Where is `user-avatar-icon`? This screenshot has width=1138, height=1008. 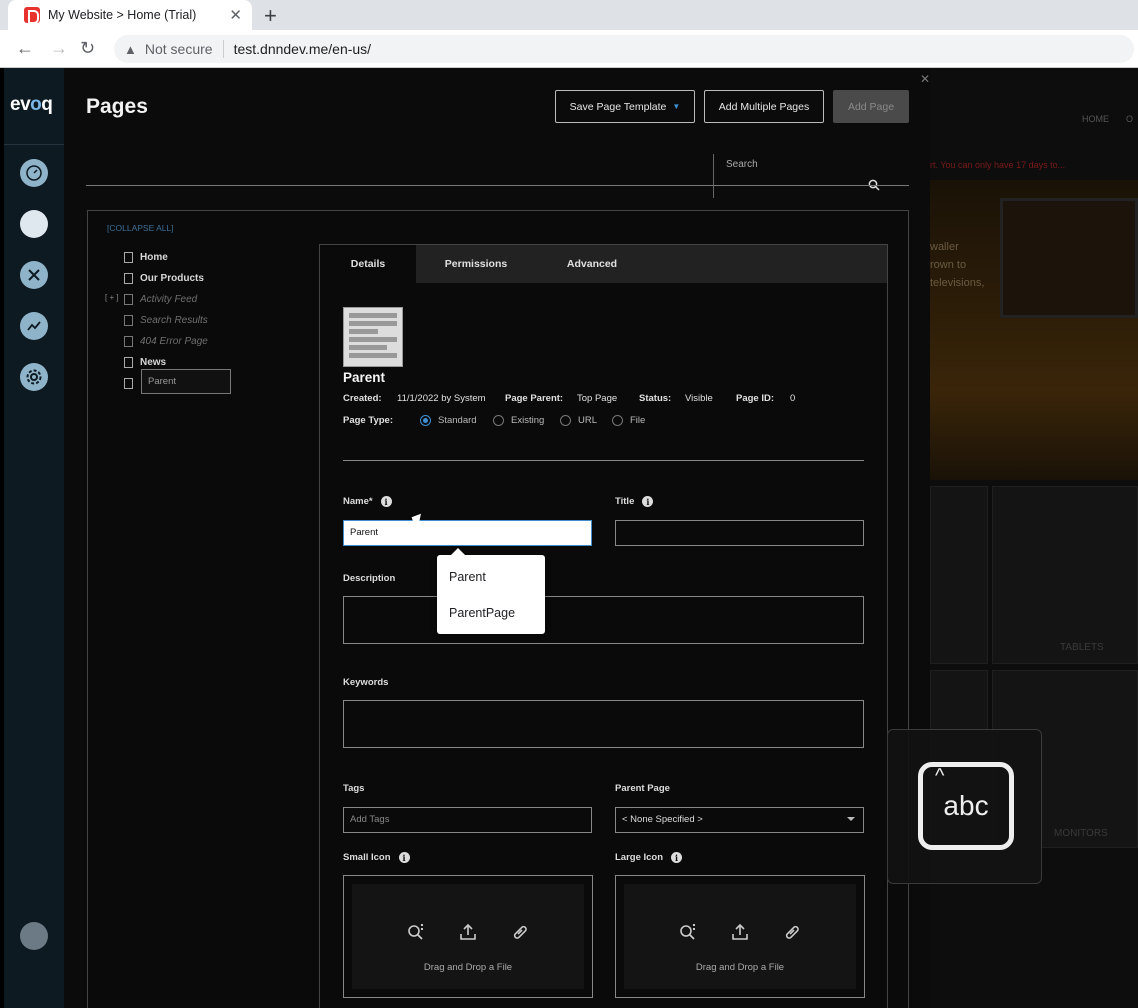
user-avatar-icon is located at coordinates (34, 936).